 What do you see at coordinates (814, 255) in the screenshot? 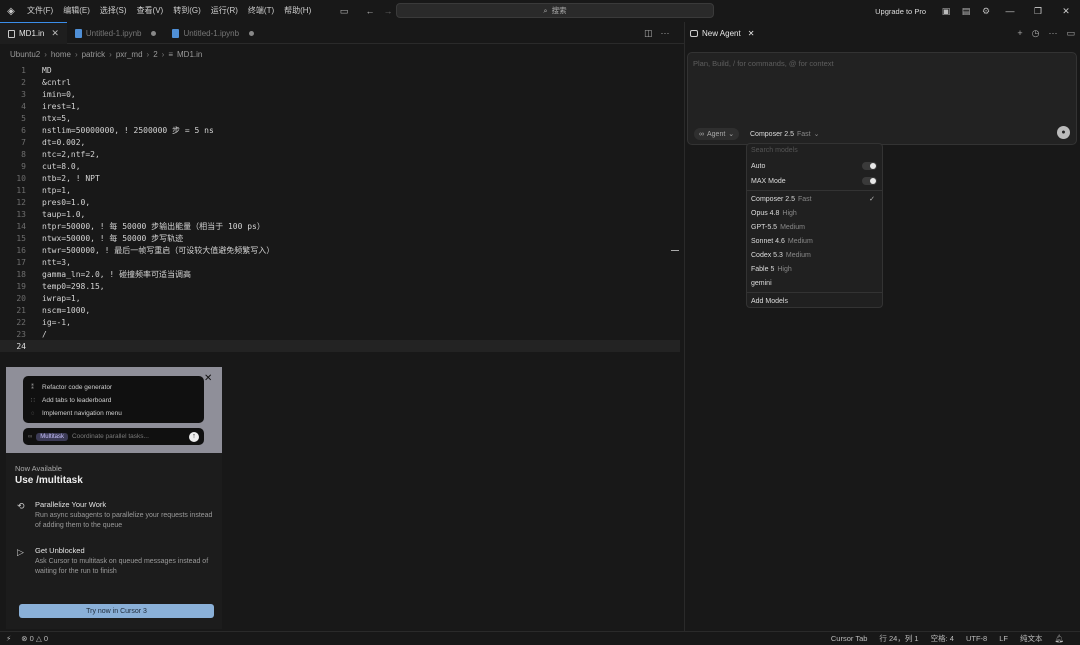
I see `model-option: Codex 5.3 Medium` at bounding box center [814, 255].